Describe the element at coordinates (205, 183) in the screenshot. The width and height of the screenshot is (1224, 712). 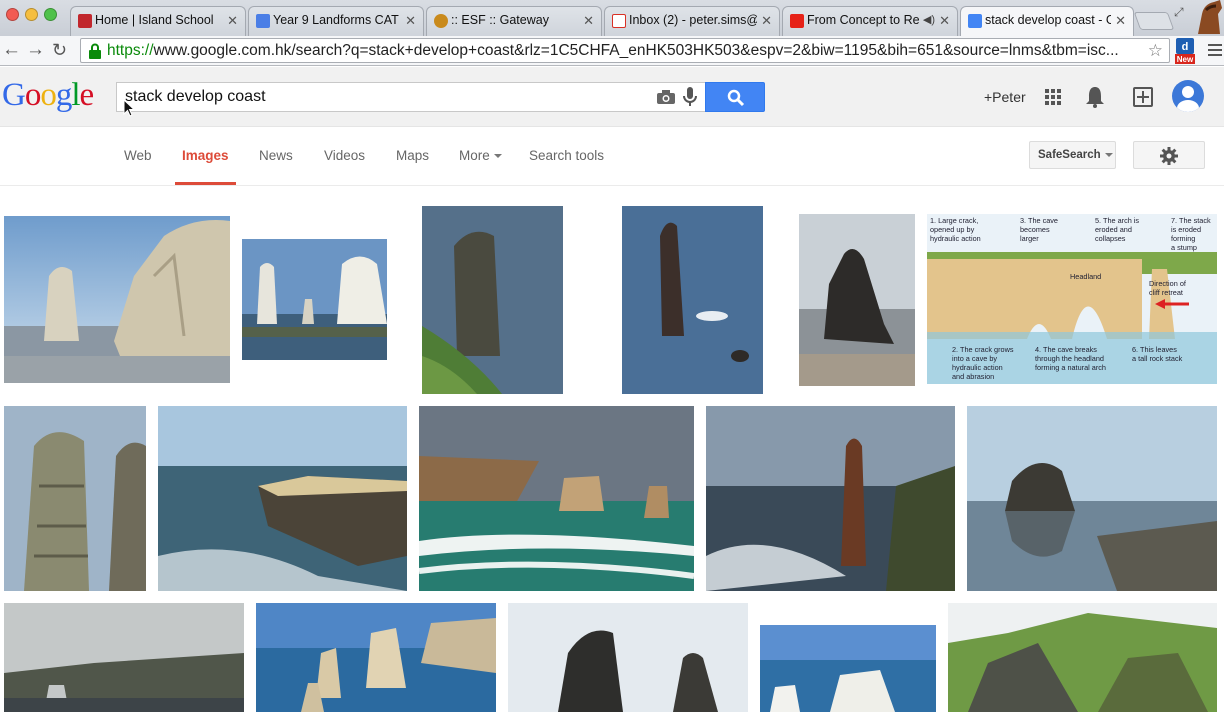
I see `active-tab-underline` at that location.